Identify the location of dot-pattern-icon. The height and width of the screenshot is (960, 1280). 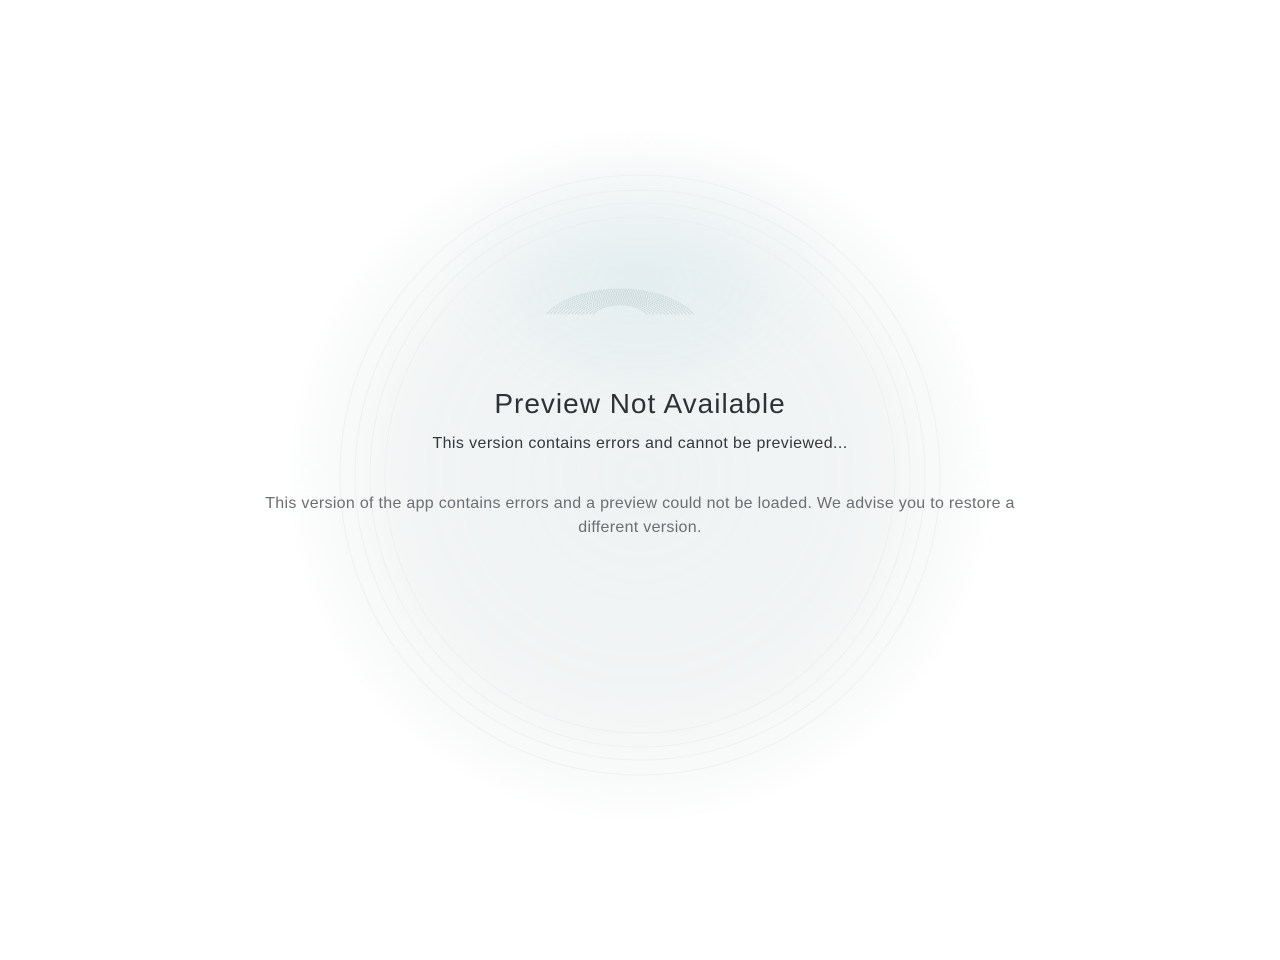
(620, 301).